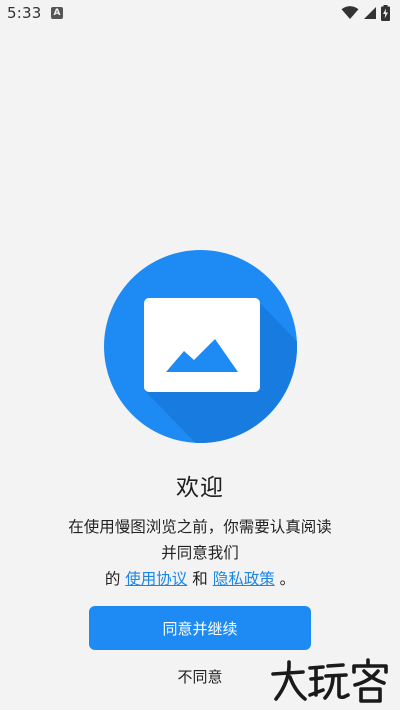  Describe the element at coordinates (370, 13) in the screenshot. I see `cellular-signal-icon` at that location.